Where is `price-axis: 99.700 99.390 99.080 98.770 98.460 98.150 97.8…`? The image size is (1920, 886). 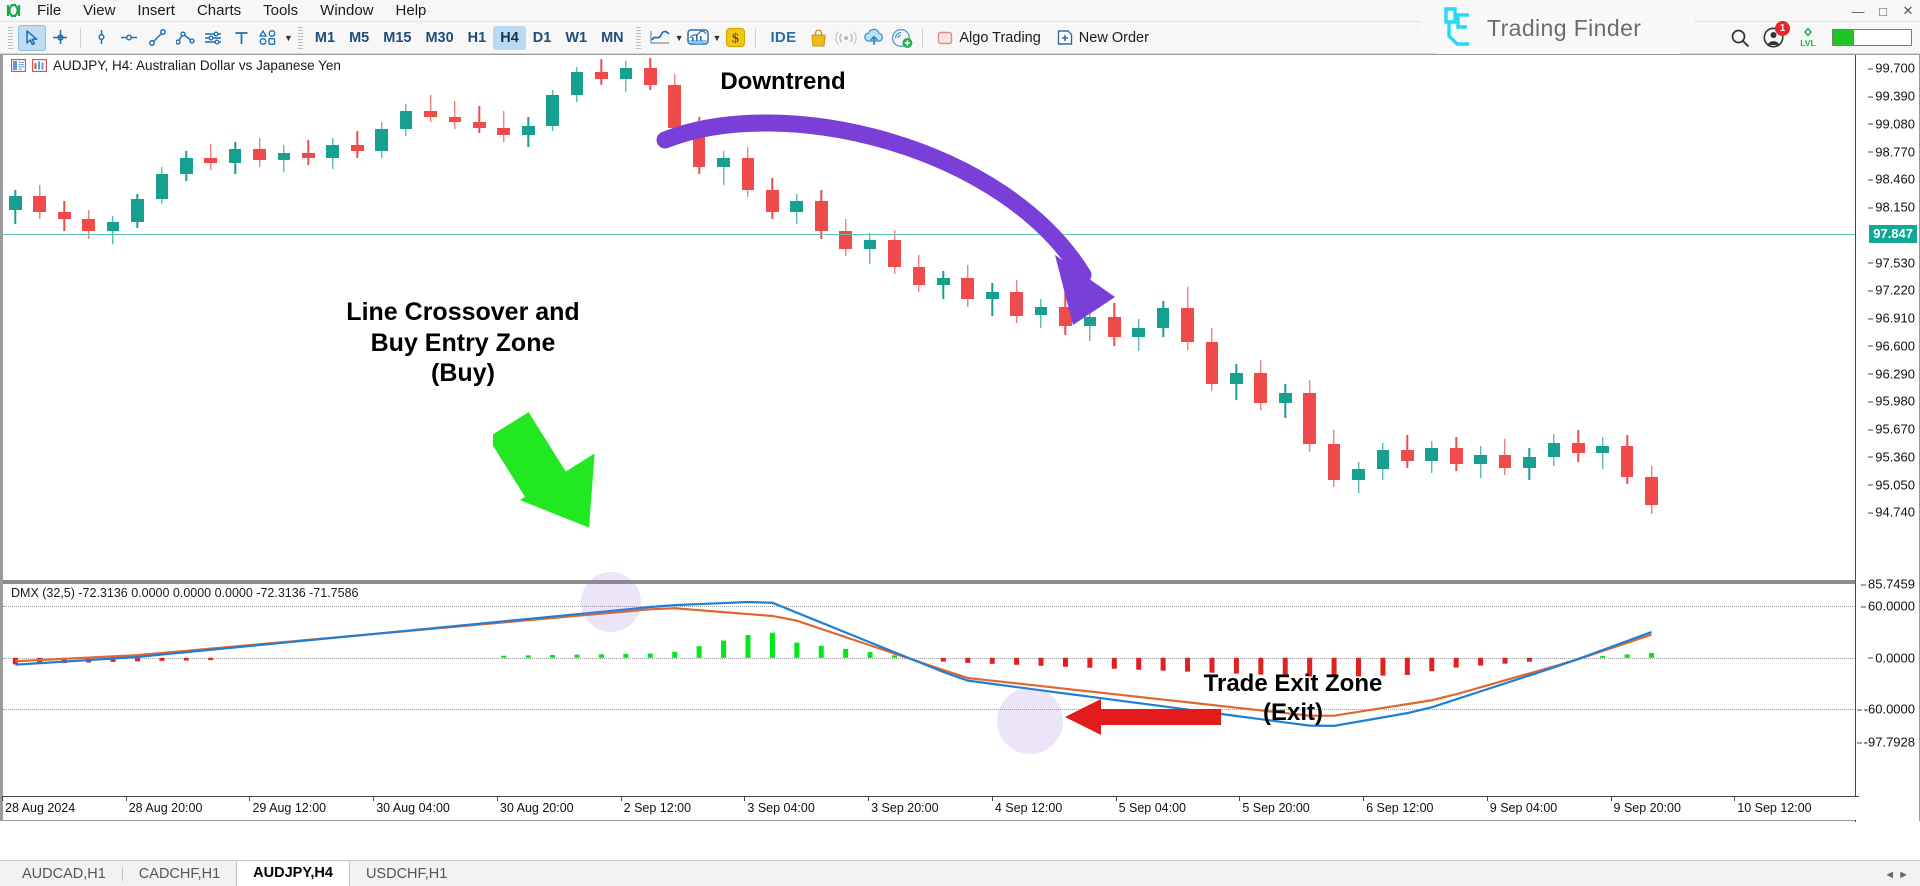
price-axis: 99.700 99.390 99.080 98.770 98.460 98.150 97.8… is located at coordinates (1887, 438).